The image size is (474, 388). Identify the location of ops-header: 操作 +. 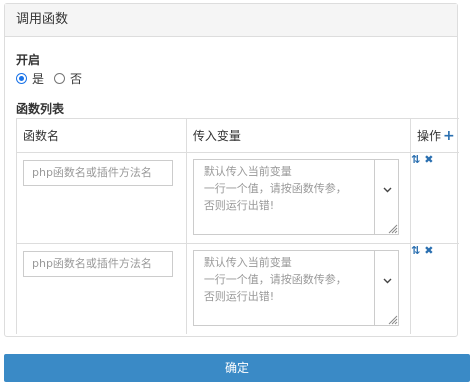
(434, 135).